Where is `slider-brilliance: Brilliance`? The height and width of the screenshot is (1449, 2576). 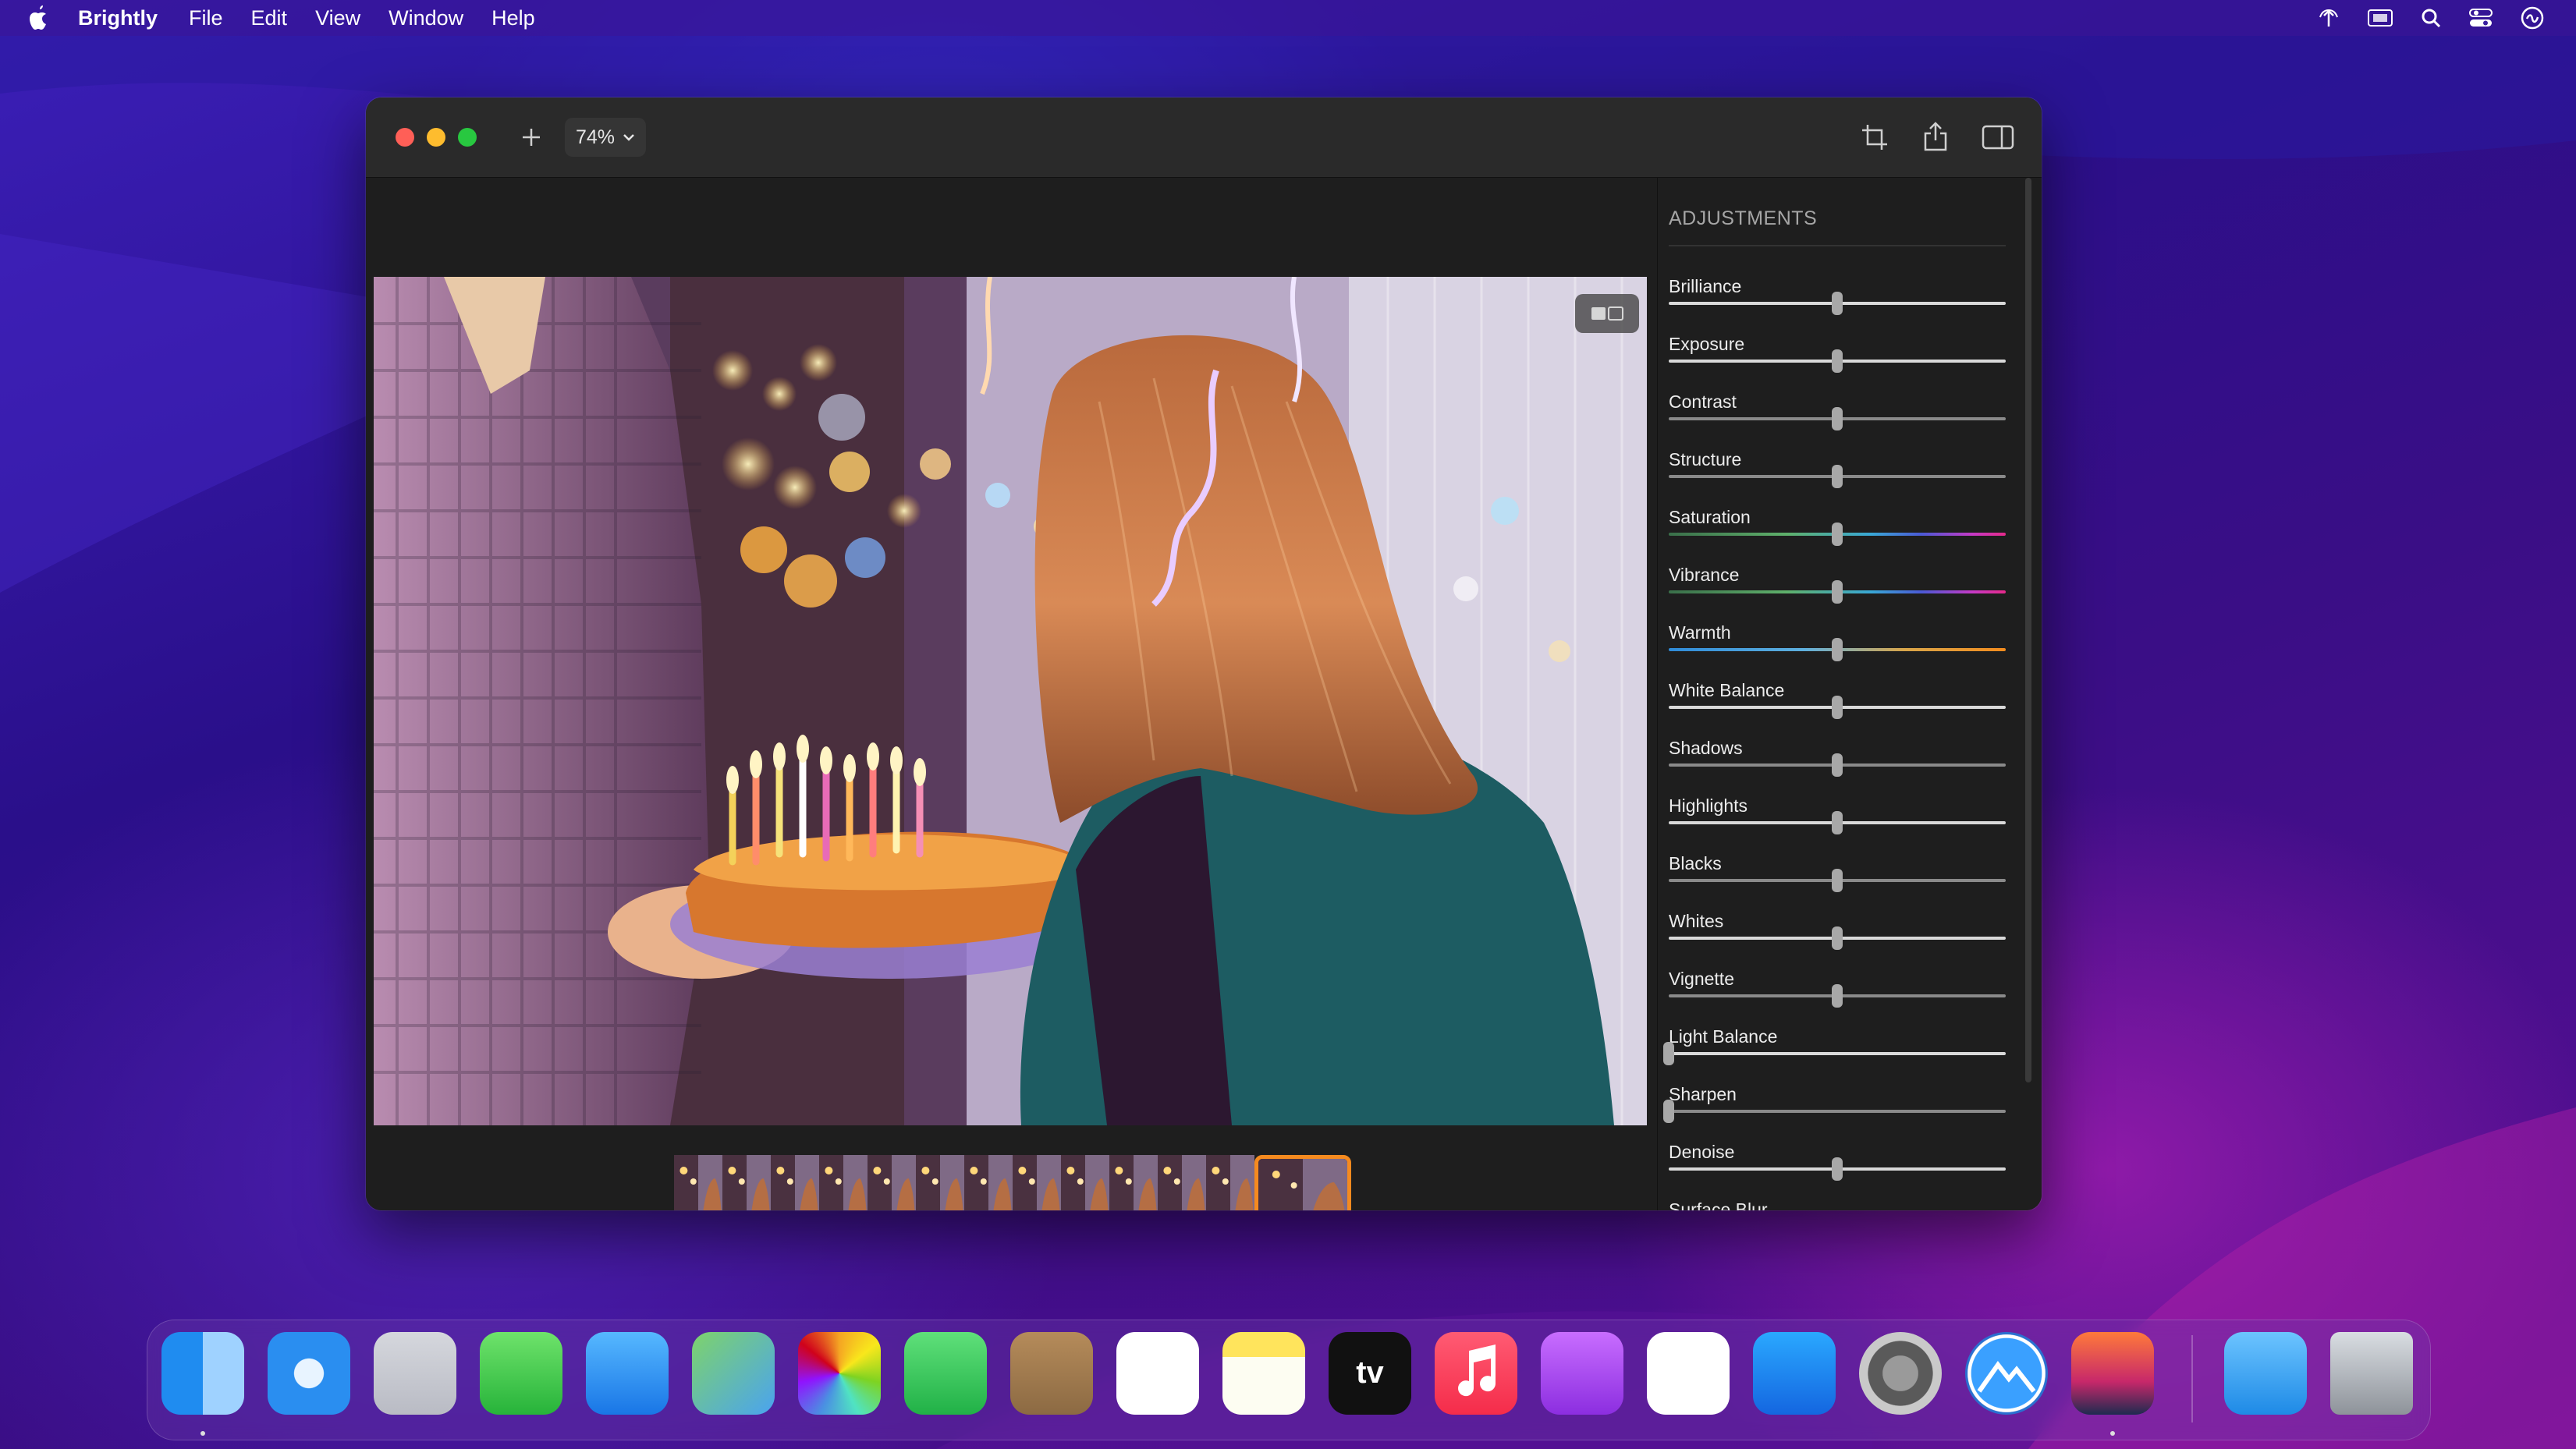 slider-brilliance: Brilliance is located at coordinates (1837, 305).